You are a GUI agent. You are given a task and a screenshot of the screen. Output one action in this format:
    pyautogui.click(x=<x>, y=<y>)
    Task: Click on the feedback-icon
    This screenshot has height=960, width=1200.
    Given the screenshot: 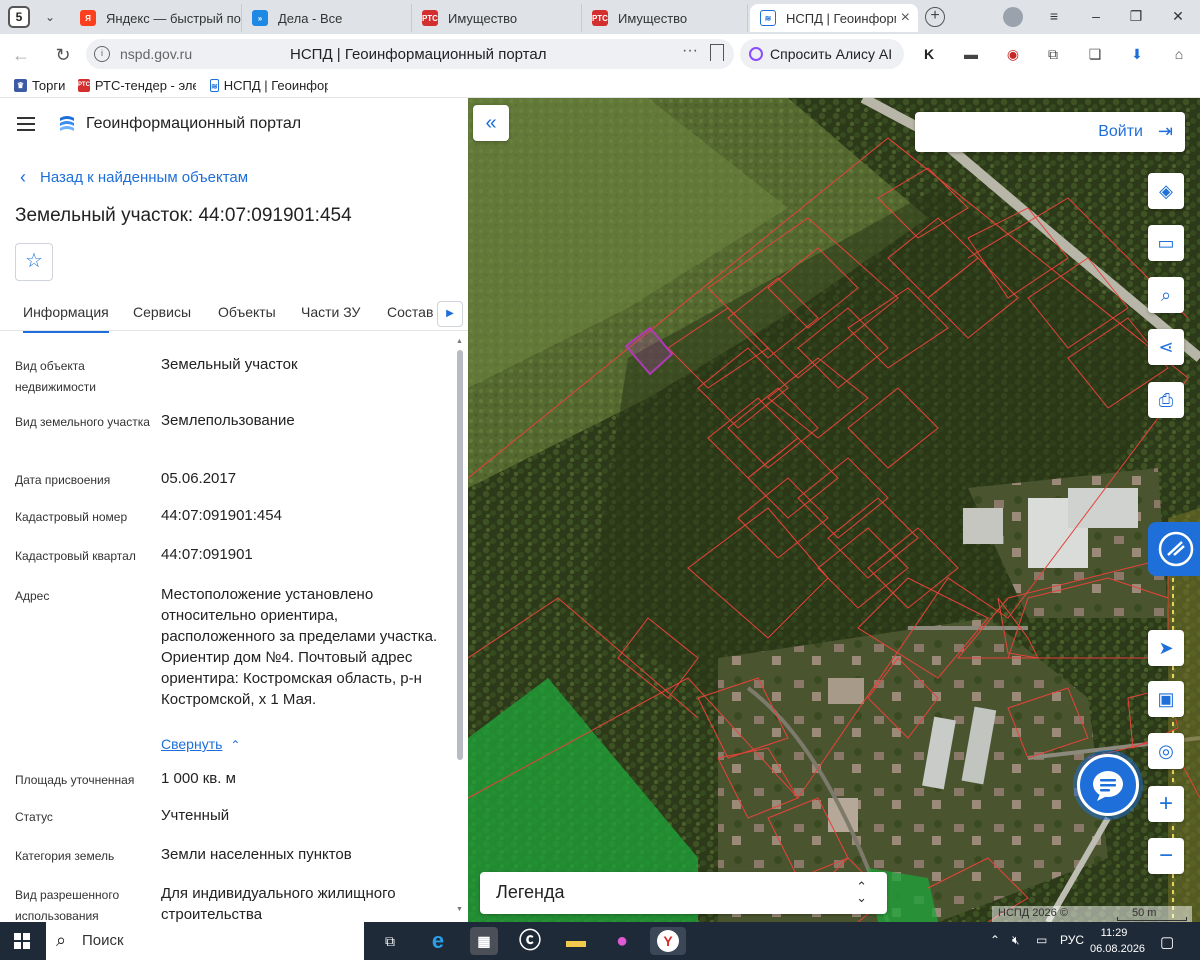 What is the action you would take?
    pyautogui.click(x=1176, y=549)
    